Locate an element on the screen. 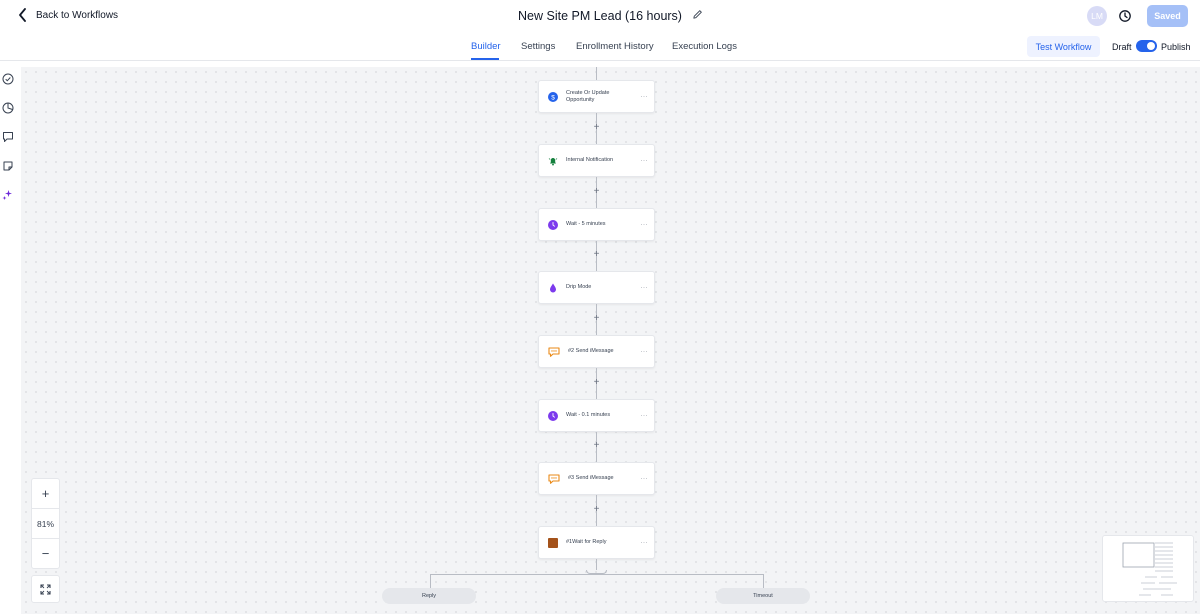 This screenshot has width=1200, height=614. avatar: LM is located at coordinates (1097, 16).